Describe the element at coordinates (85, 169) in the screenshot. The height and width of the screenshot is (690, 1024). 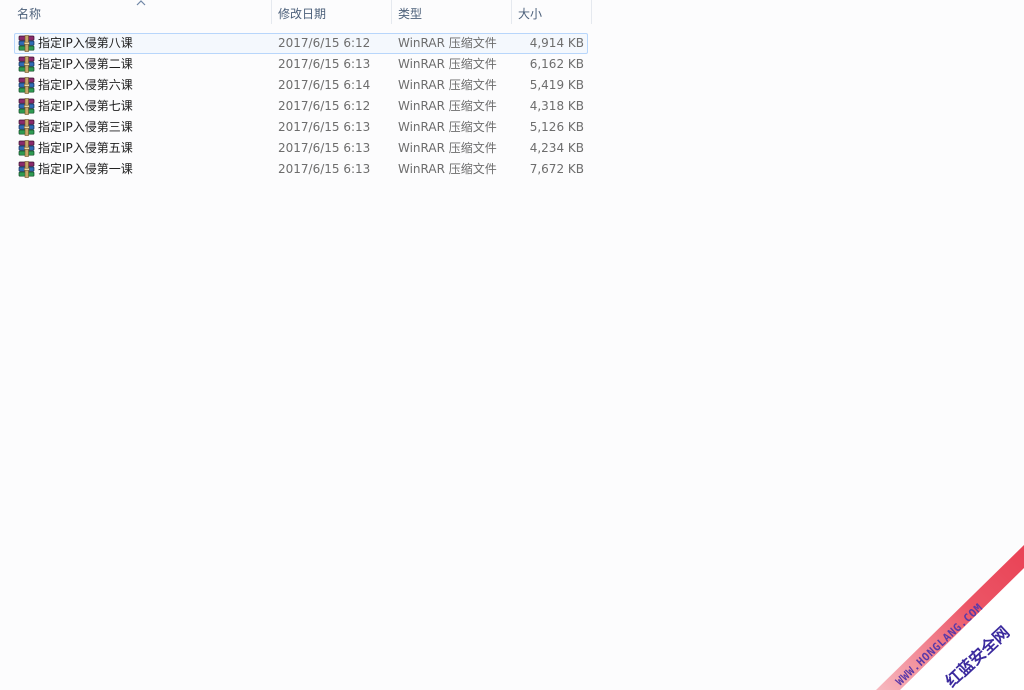
I see `file-name: 指定IP入侵第一课` at that location.